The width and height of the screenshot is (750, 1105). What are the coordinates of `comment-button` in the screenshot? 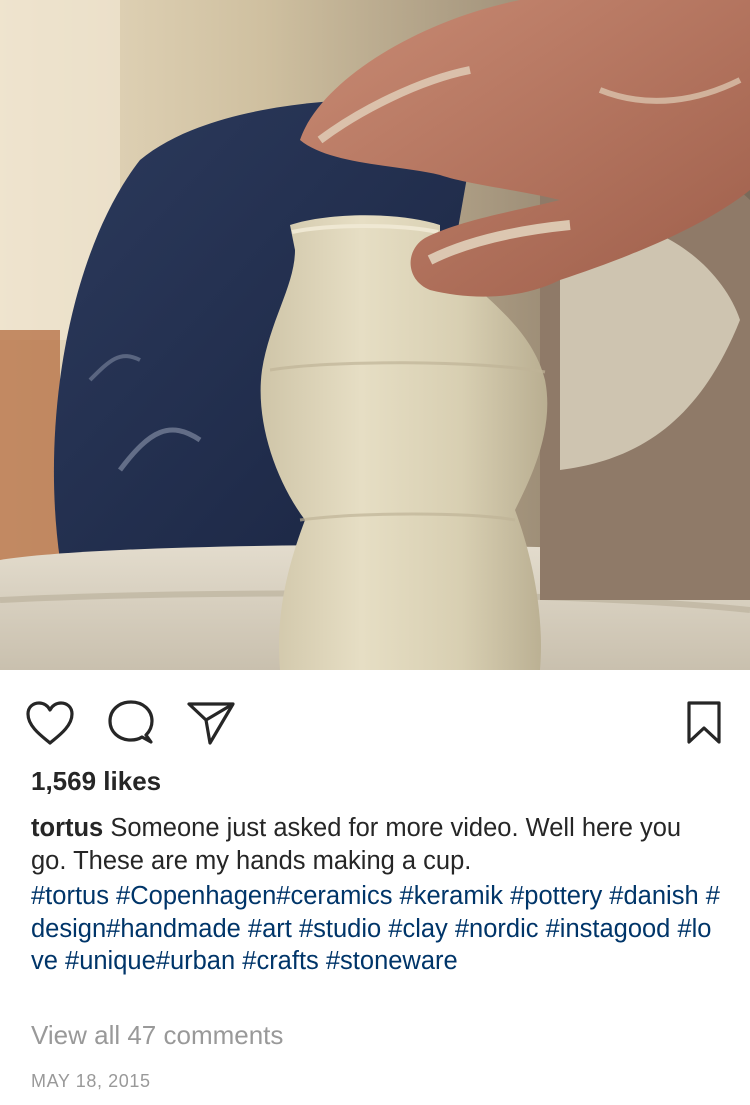 It's located at (131, 723).